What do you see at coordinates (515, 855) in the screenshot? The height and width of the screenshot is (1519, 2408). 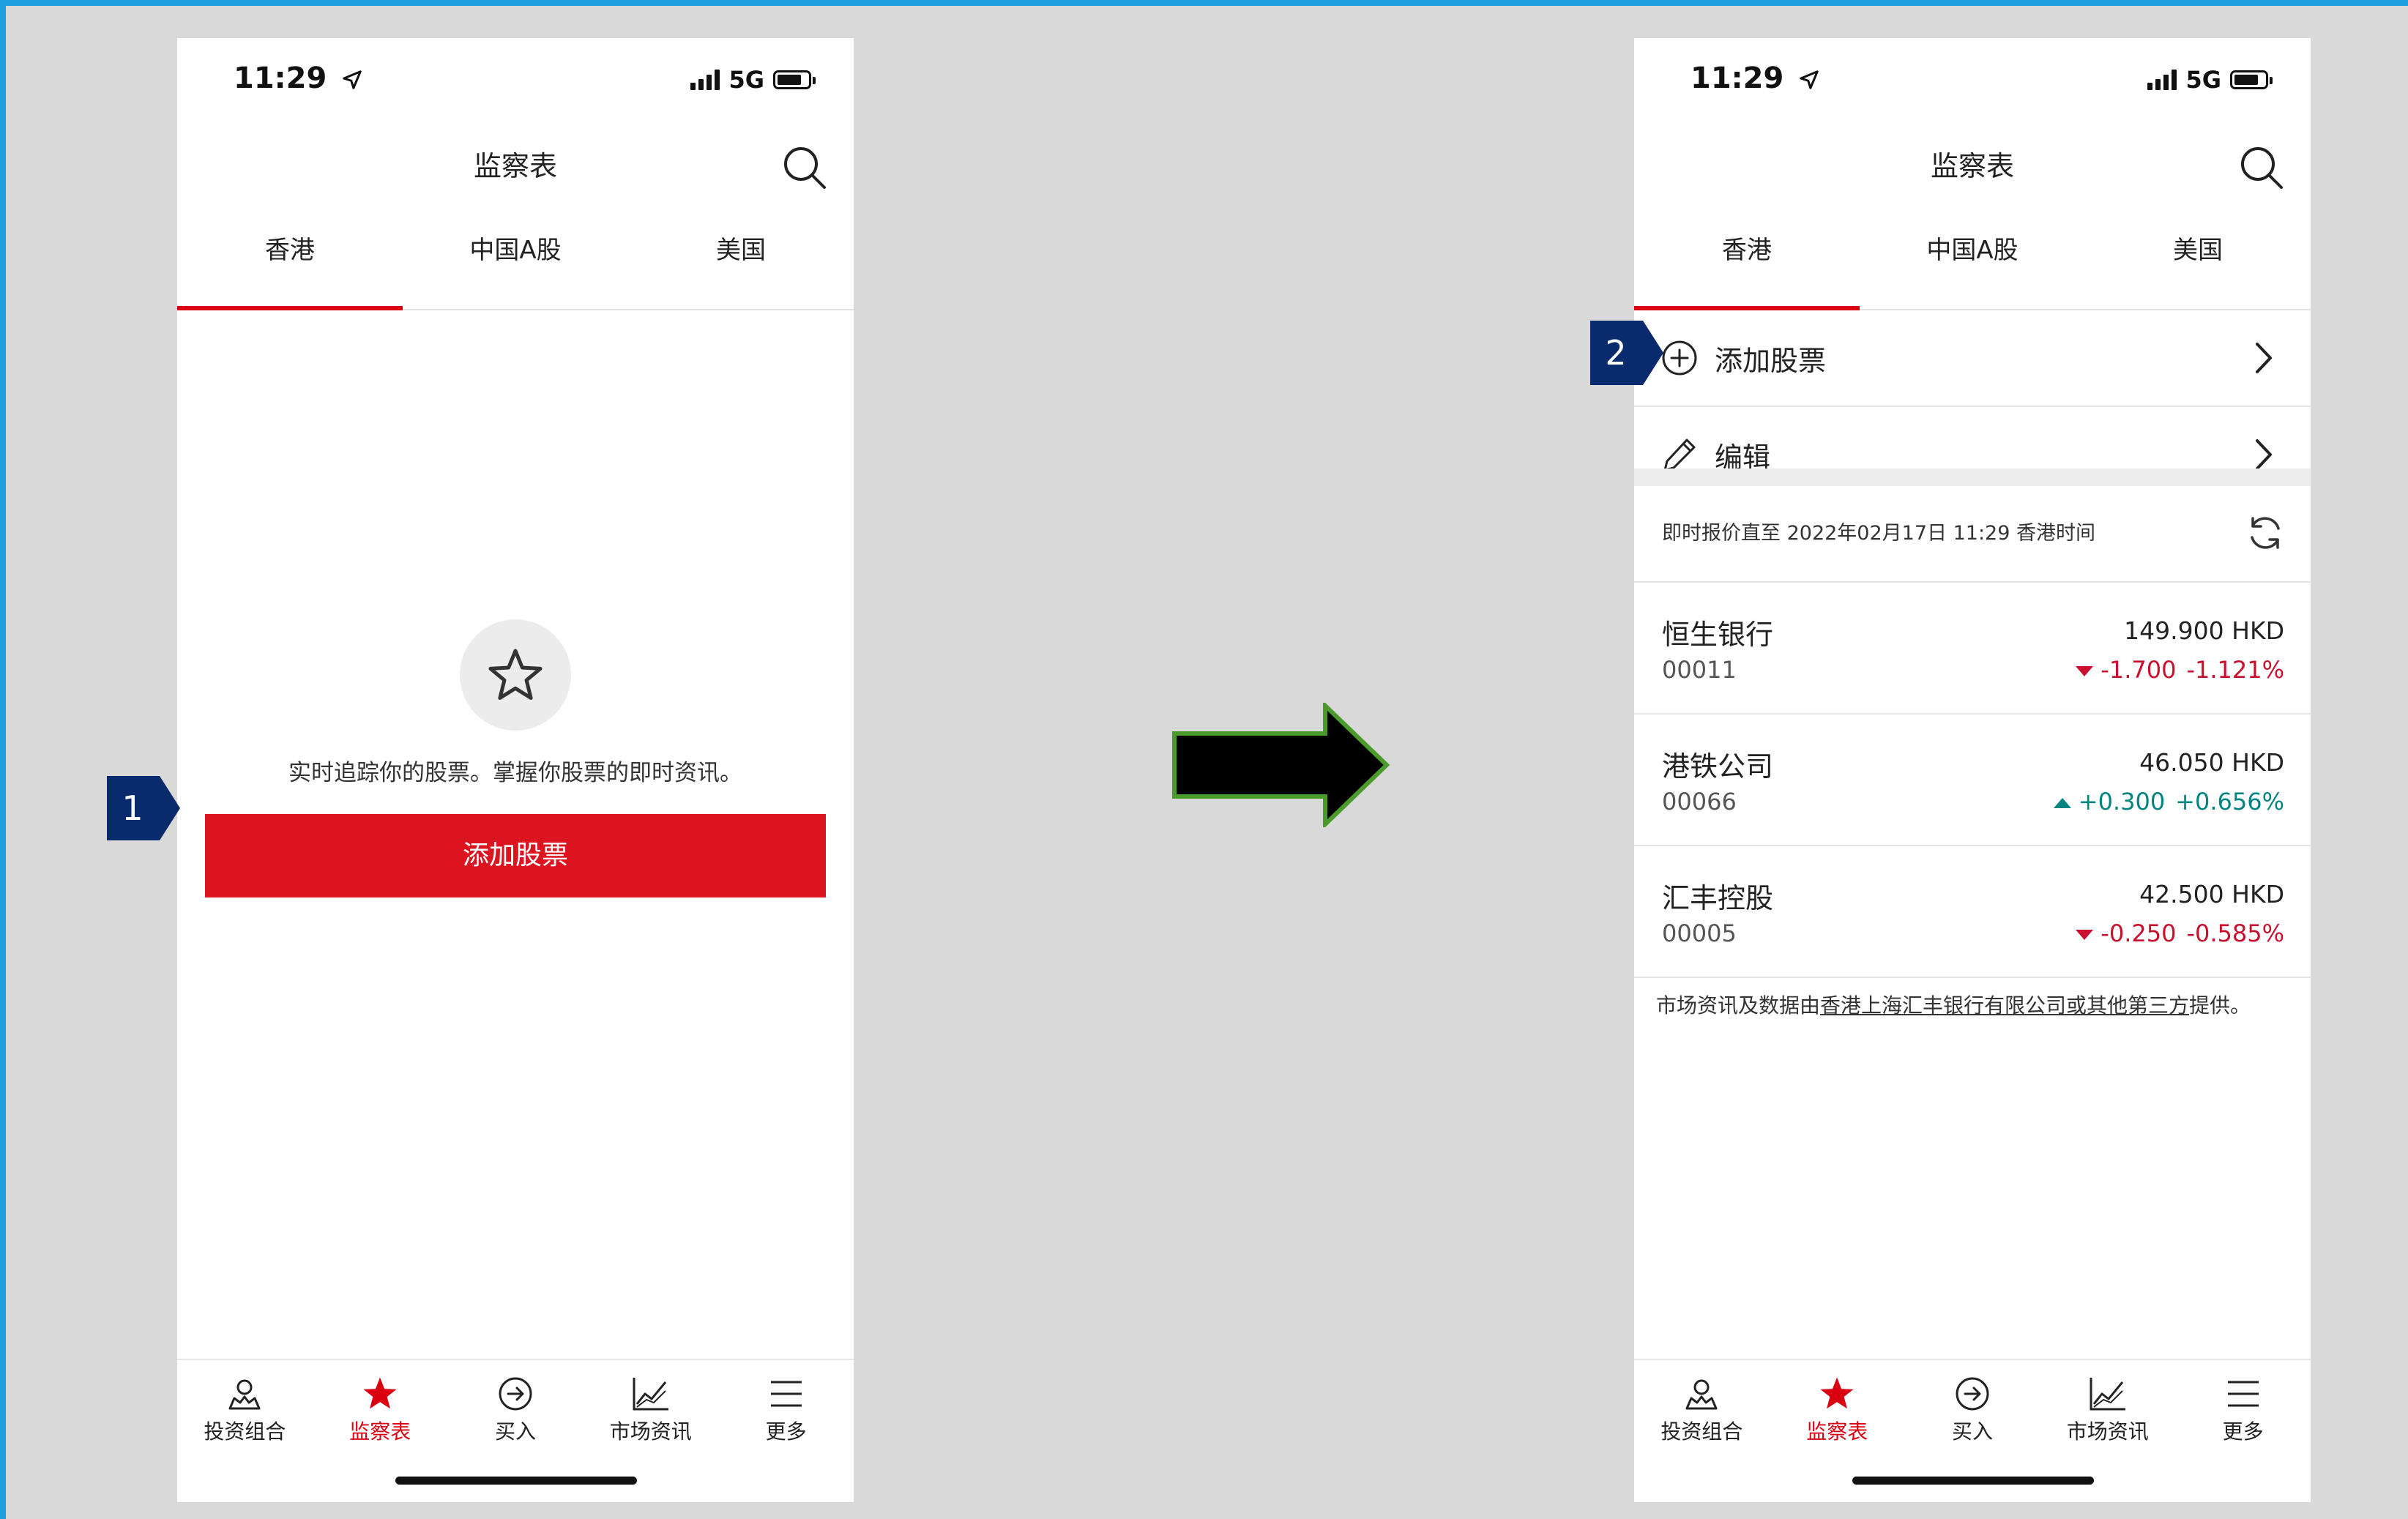 I see `add-stock-button: 添加股票` at bounding box center [515, 855].